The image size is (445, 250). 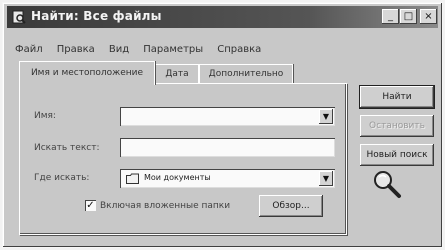 I want to click on title-bar: Найти: Все файлы _ □ ×, so click(x=222, y=17).